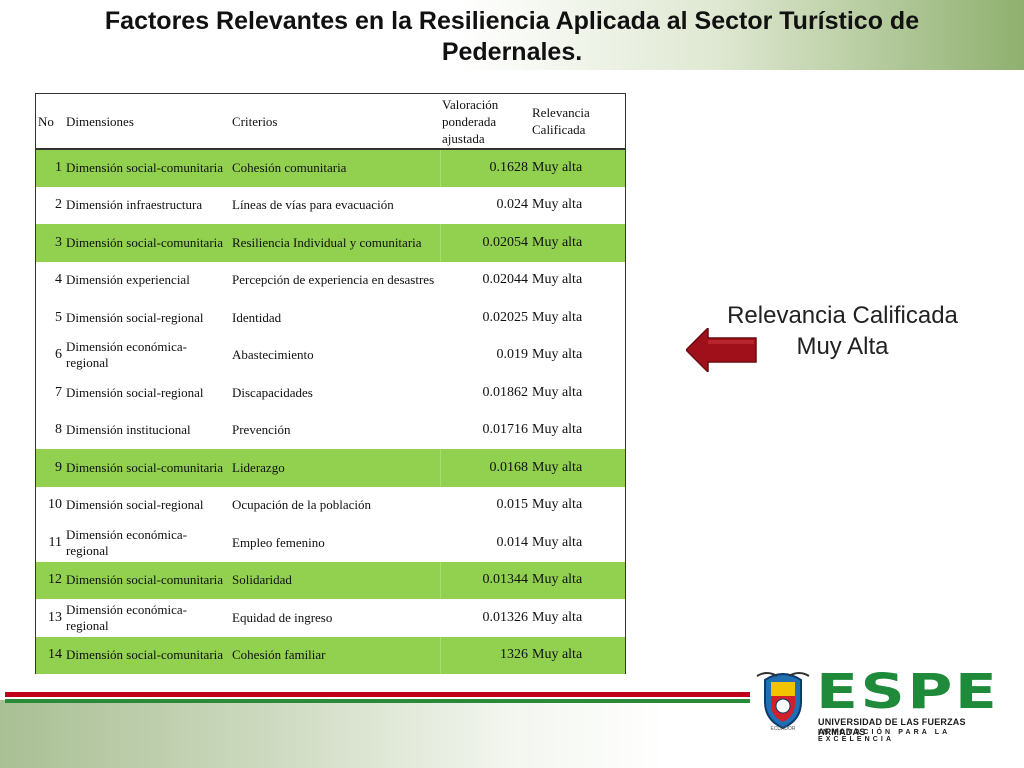 This screenshot has height=768, width=1024. I want to click on row-dimension: Dimensión experiencial, so click(128, 280).